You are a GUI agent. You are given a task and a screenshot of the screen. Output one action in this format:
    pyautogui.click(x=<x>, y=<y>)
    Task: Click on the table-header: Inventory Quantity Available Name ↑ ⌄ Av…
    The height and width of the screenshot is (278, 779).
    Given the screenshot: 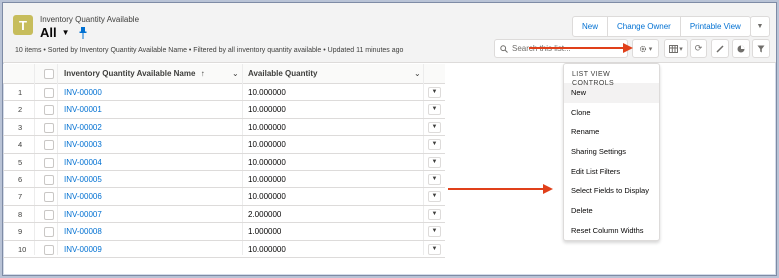 What is the action you would take?
    pyautogui.click(x=224, y=74)
    